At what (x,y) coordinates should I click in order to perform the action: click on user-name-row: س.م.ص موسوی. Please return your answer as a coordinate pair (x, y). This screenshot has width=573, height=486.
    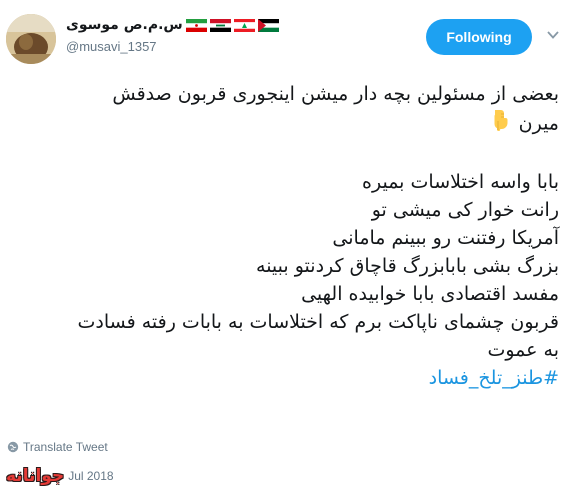
    Looking at the image, I should click on (172, 25).